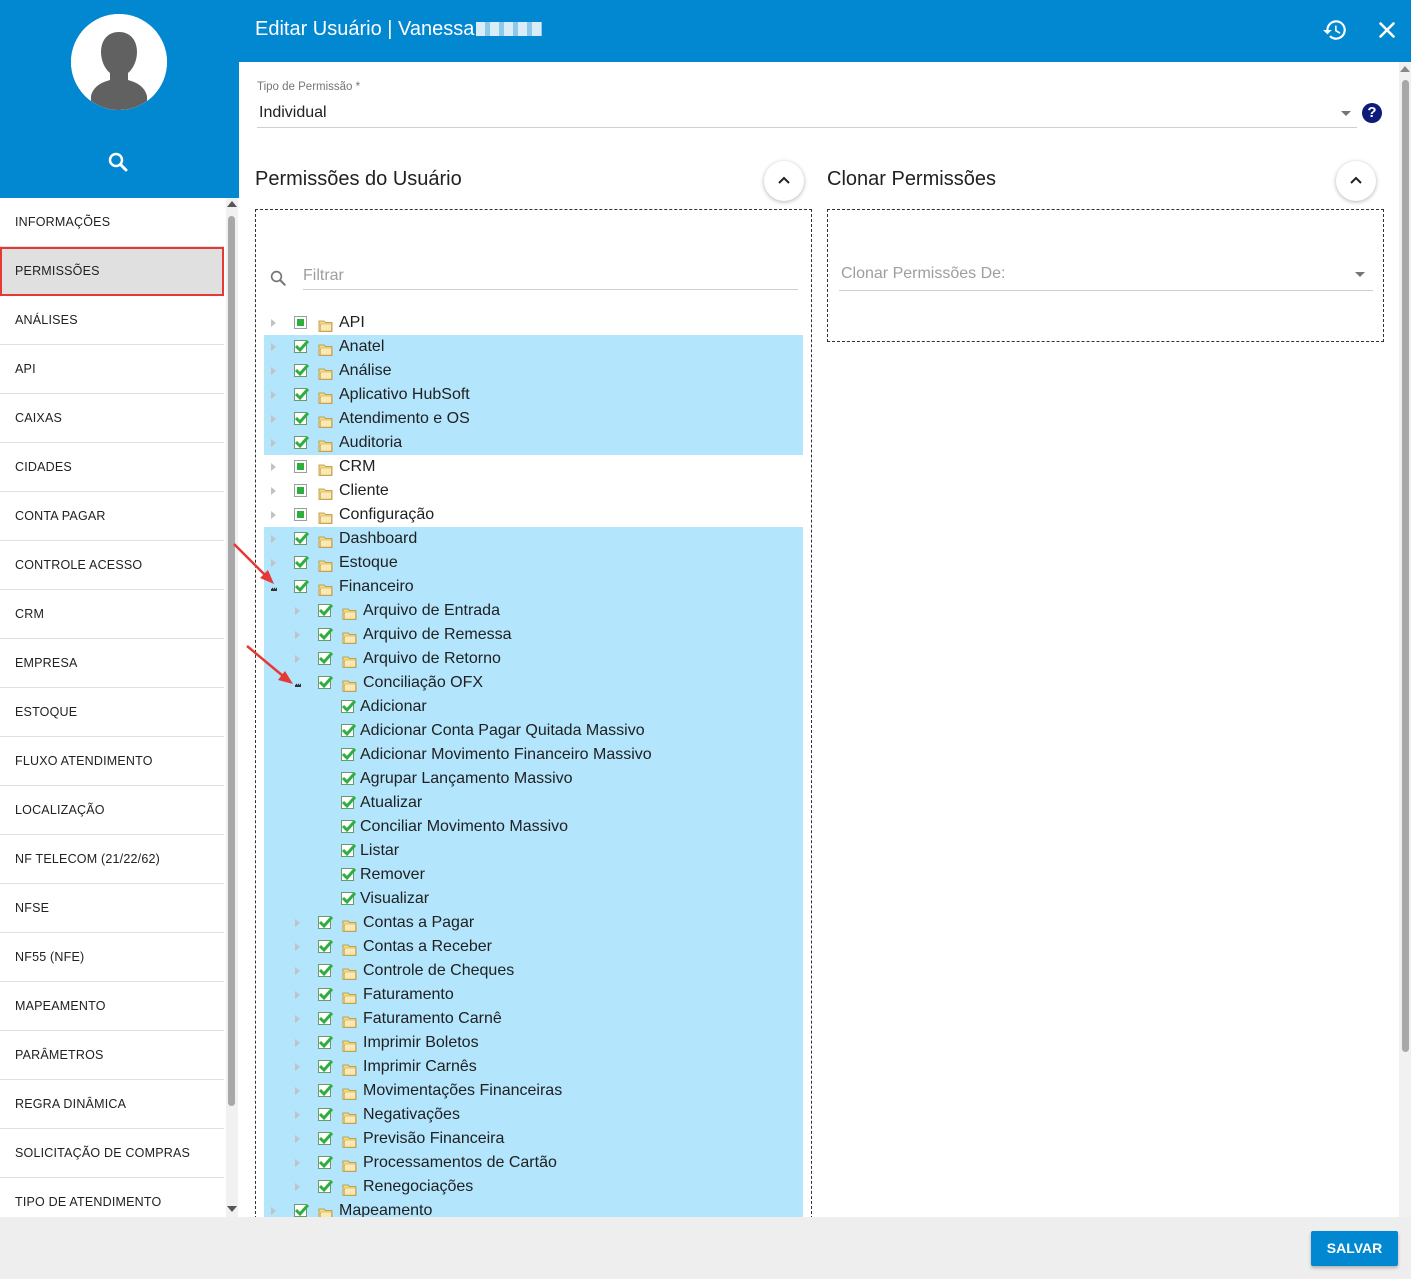  I want to click on tree-node: Conciliar Movimento Massivo, so click(533, 827).